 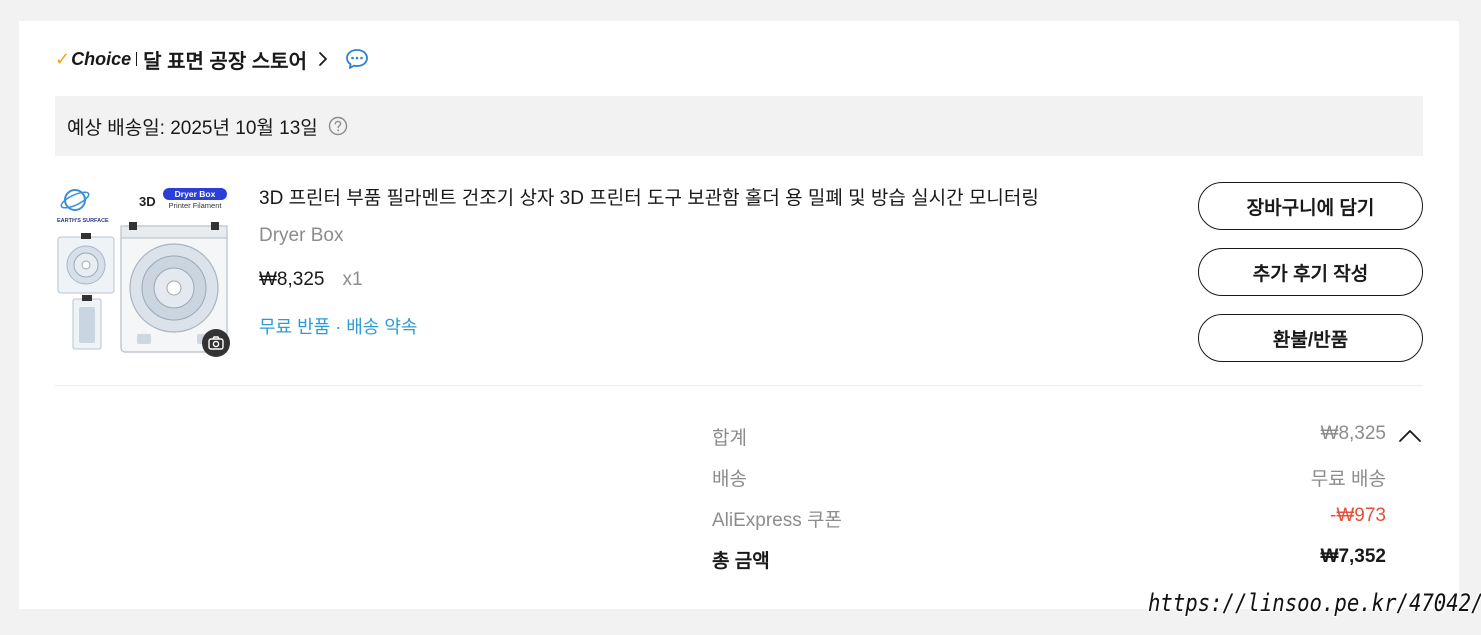 What do you see at coordinates (338, 126) in the screenshot?
I see `help-icon` at bounding box center [338, 126].